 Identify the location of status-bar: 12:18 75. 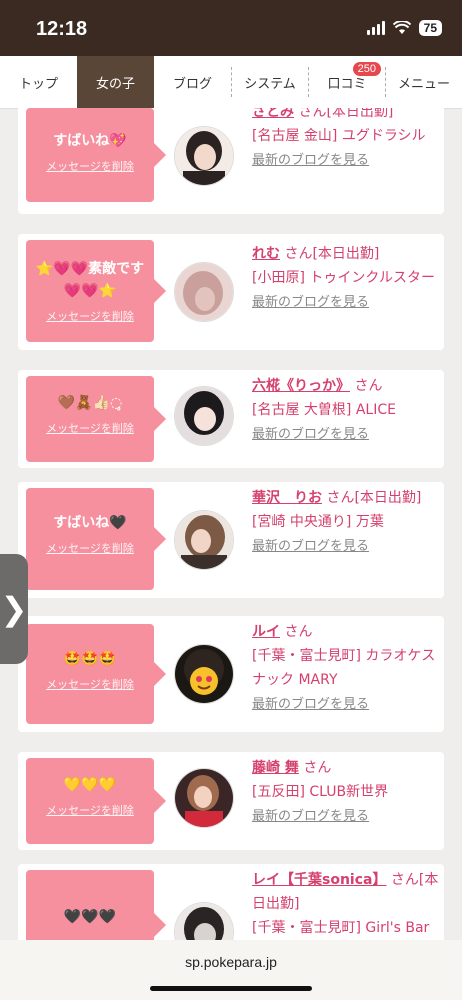
(231, 28).